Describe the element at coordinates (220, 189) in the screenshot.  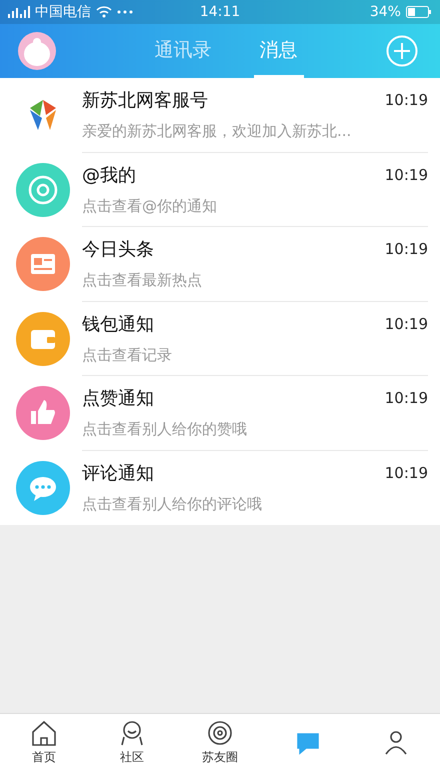
I see `message-item: @我的 10:19 点击查看@你的通知` at that location.